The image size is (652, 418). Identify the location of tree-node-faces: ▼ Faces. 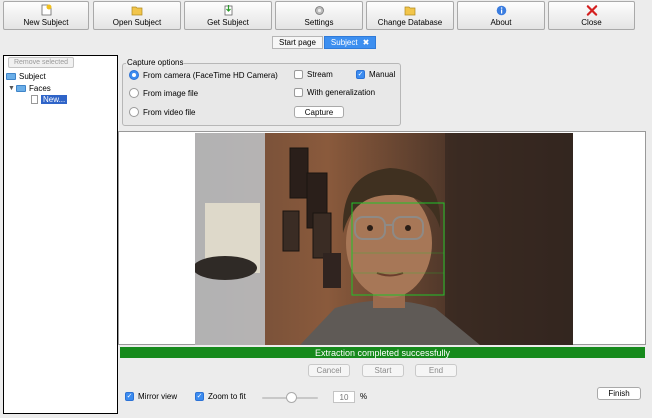
(29, 88).